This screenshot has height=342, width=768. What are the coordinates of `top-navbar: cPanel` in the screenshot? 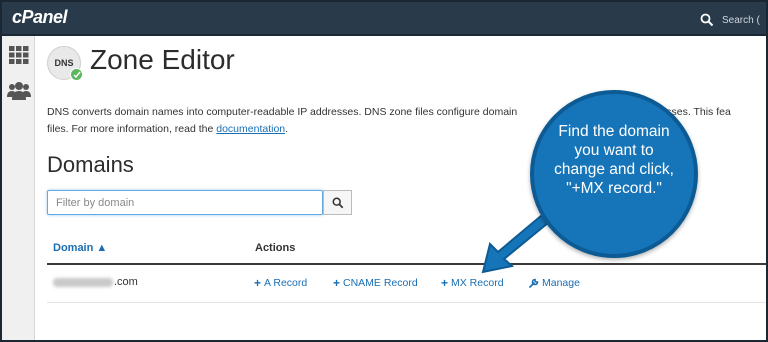 It's located at (384, 18).